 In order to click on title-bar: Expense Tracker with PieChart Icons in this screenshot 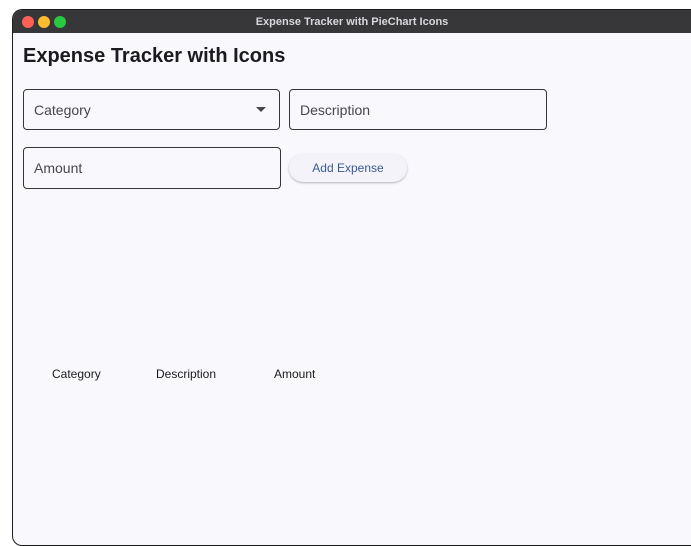, I will do `click(352, 21)`.